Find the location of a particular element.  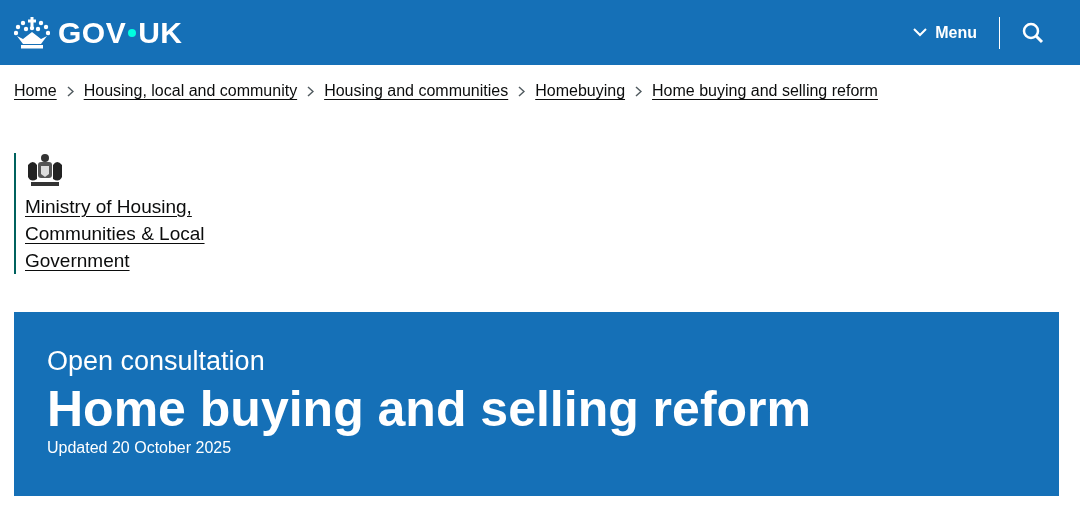

breadcrumb-link: Housing, local and community is located at coordinates (190, 91).